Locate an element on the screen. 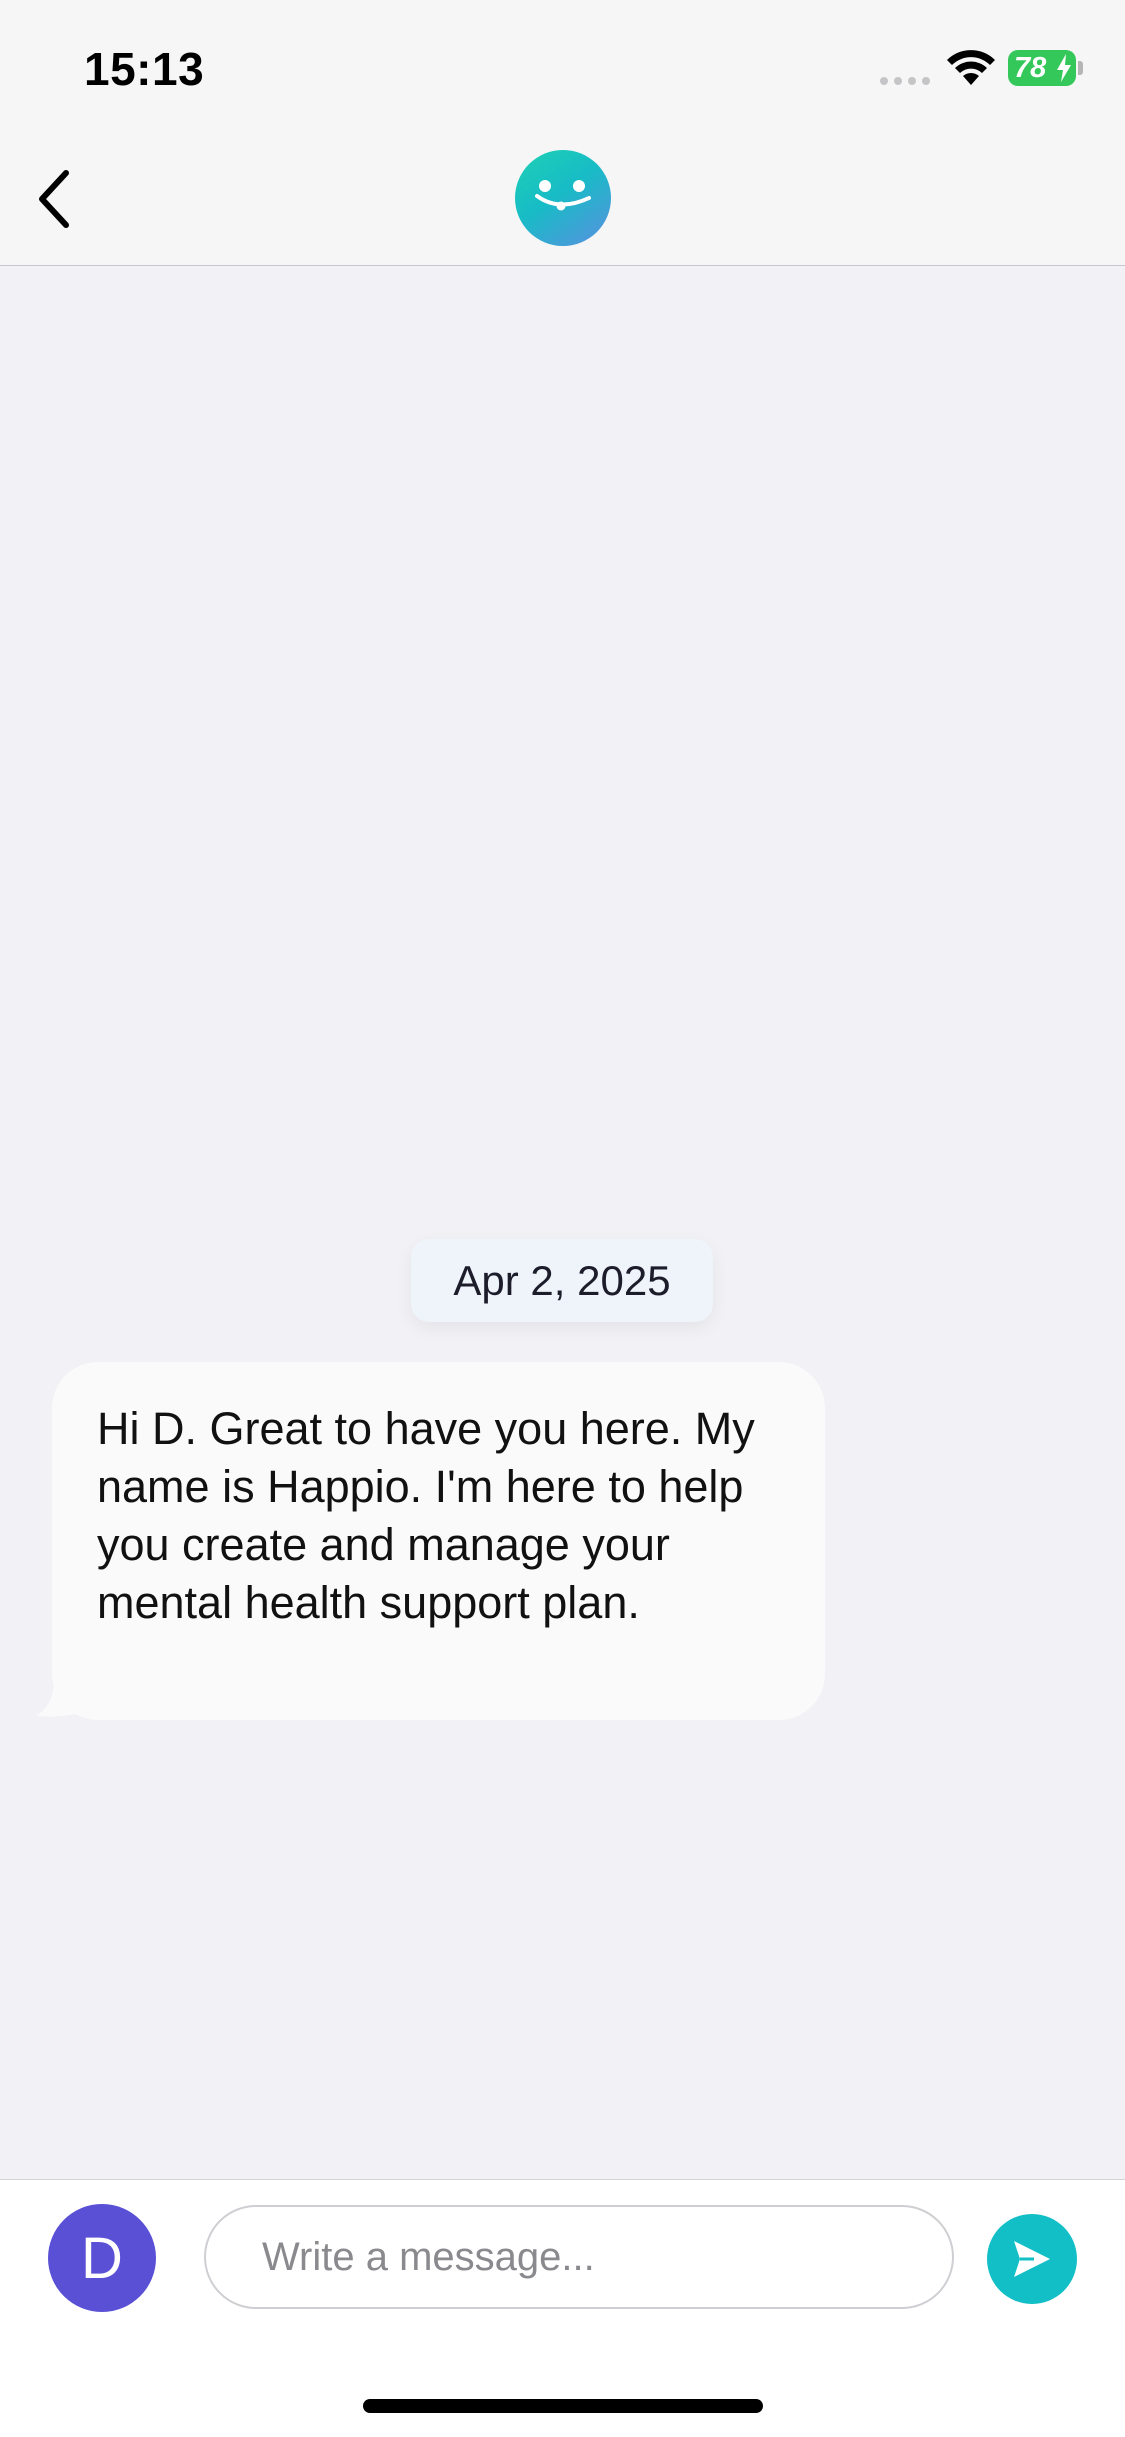 This screenshot has width=1125, height=2437. send-button is located at coordinates (1032, 2259).